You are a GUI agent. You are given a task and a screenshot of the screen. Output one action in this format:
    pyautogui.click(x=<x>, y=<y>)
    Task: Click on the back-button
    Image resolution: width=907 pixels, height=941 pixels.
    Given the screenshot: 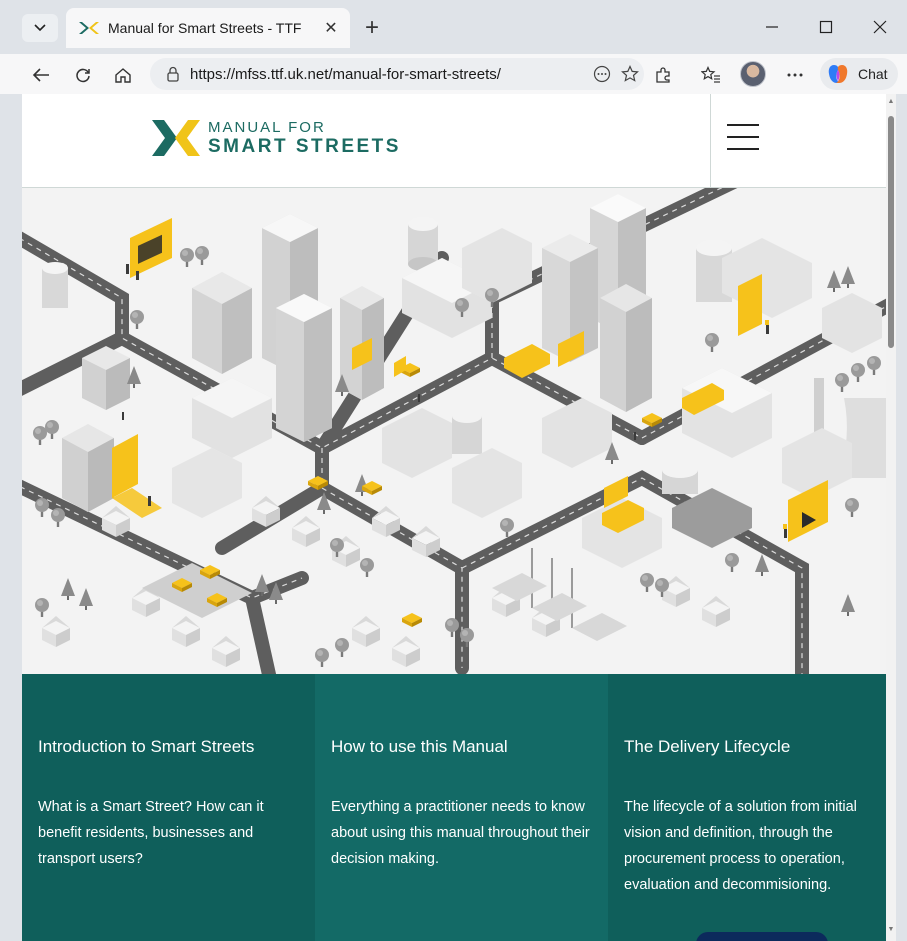 What is the action you would take?
    pyautogui.click(x=41, y=75)
    